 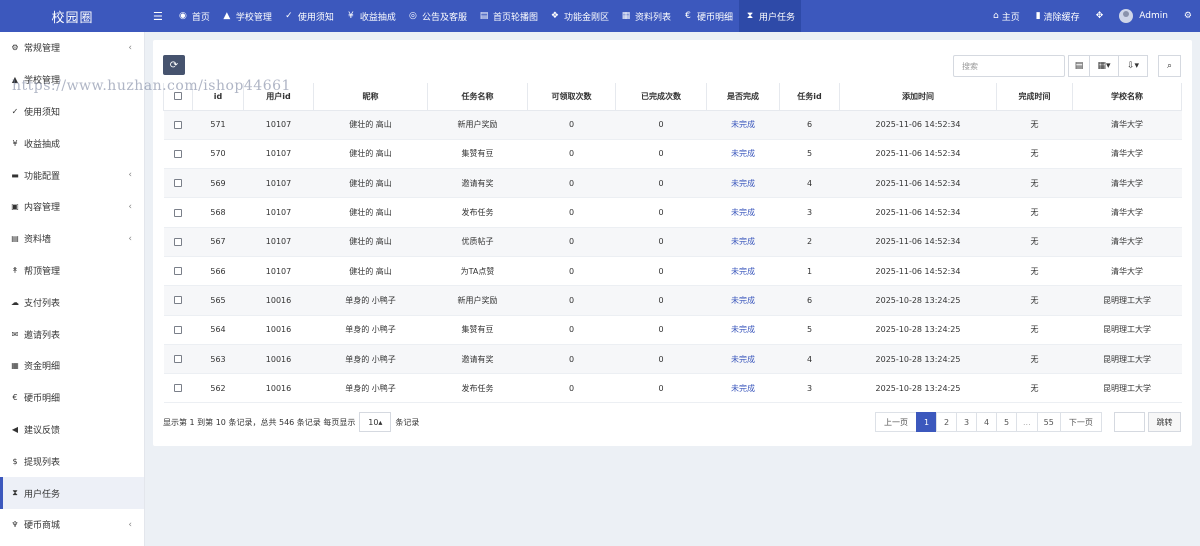 I want to click on topnav-item-0: ◉ 首页, so click(x=194, y=16).